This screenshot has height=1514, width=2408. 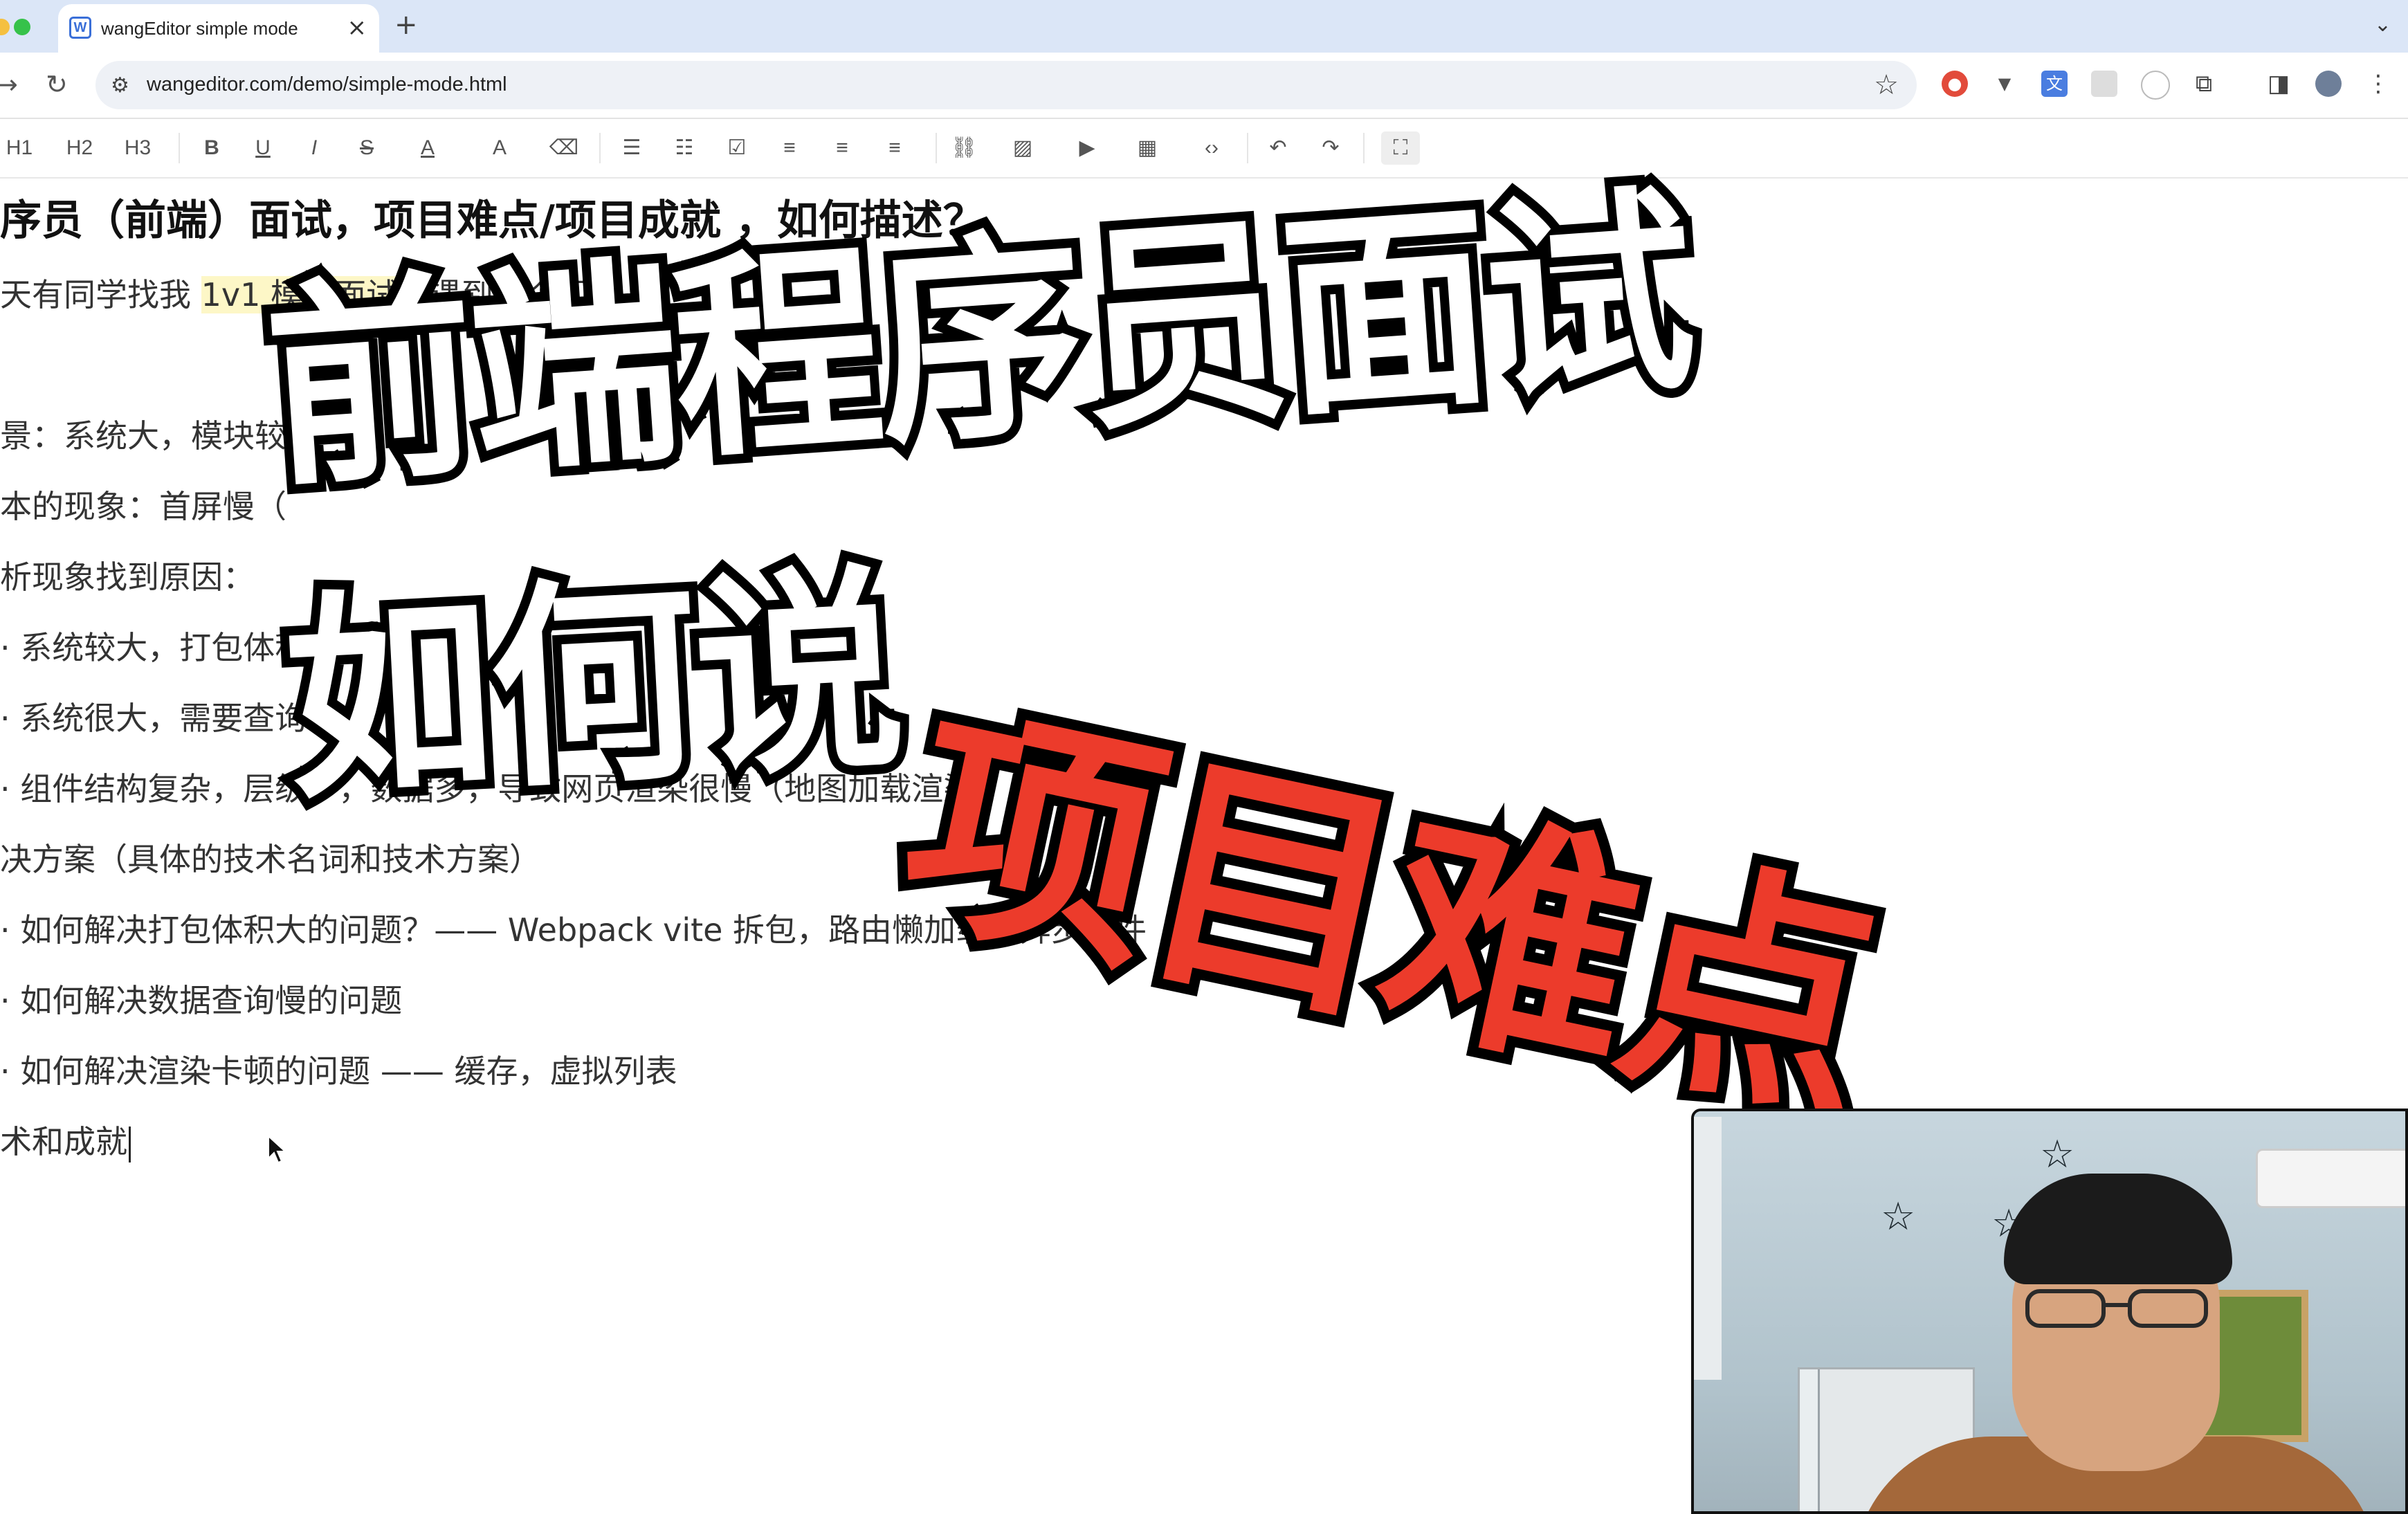 What do you see at coordinates (263, 148) in the screenshot?
I see `underline-button: U` at bounding box center [263, 148].